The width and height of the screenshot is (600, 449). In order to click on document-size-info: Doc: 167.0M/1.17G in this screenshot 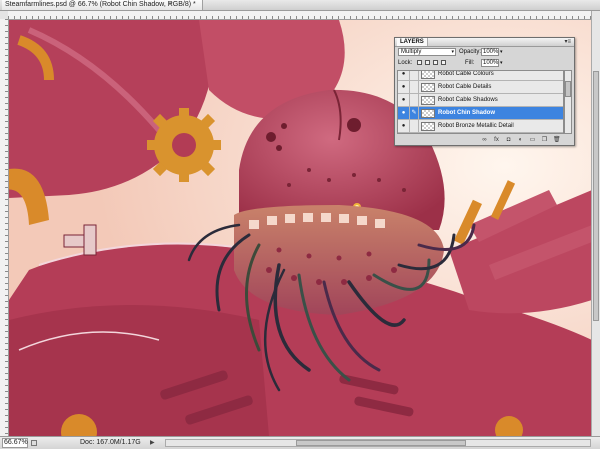, I will do `click(110, 442)`.